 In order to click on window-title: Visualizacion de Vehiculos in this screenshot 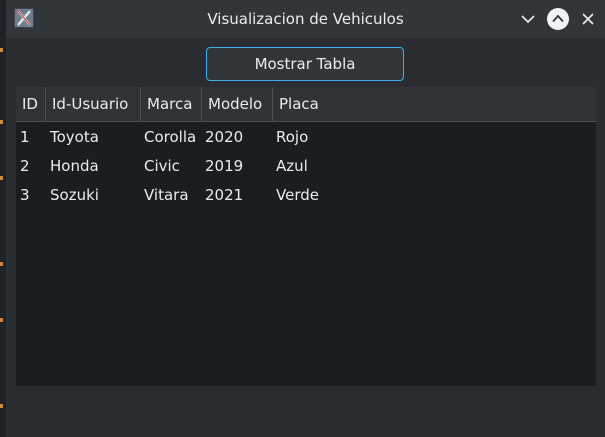, I will do `click(305, 19)`.